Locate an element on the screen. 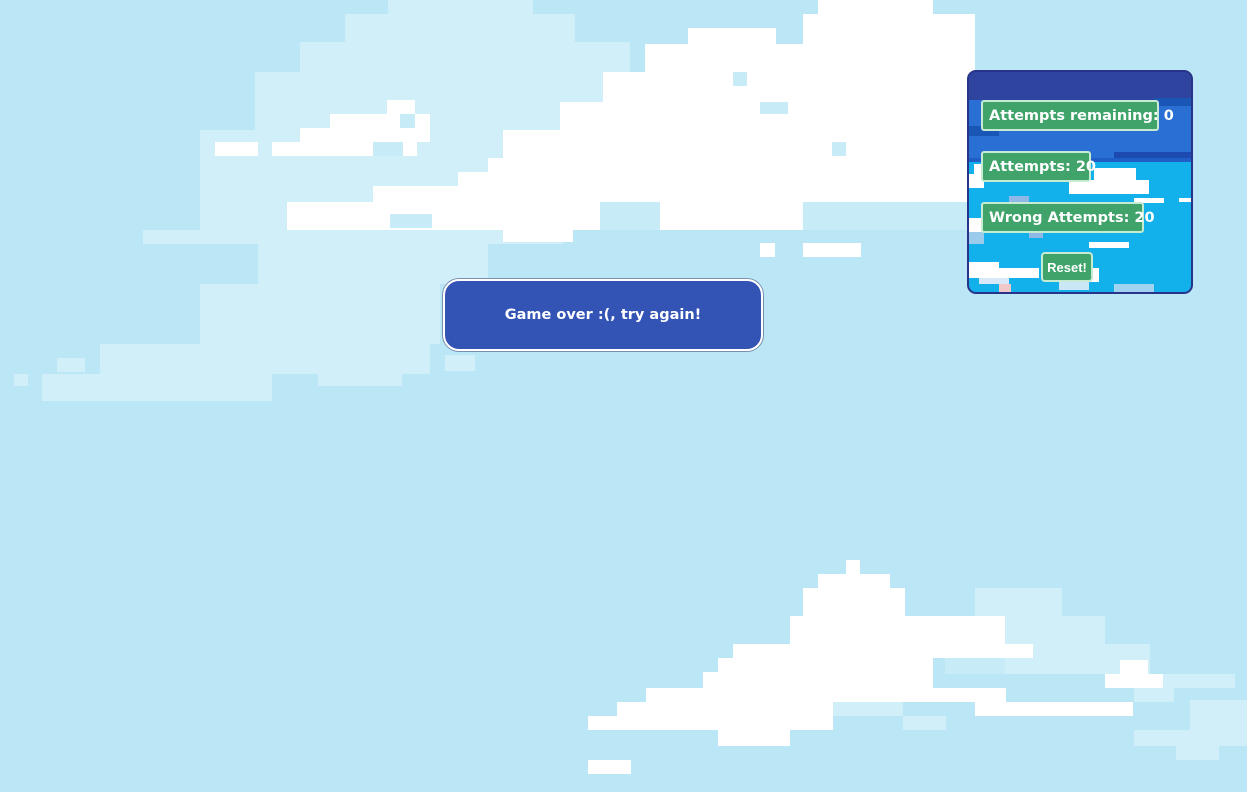 The image size is (1247, 792). wrong-attempts-label: Wrong Attempts: 20 is located at coordinates (1072, 217).